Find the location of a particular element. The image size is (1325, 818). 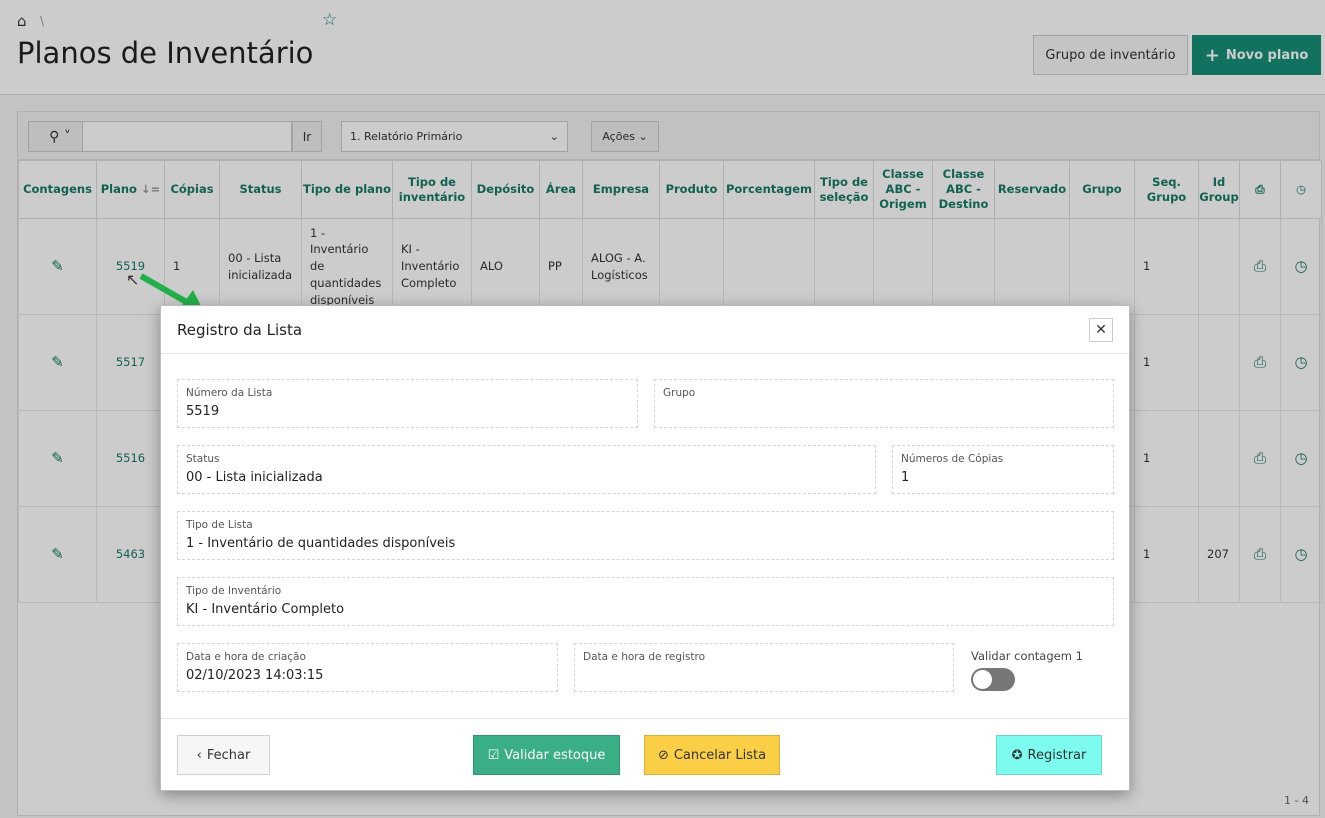

register-date-field: Data e hora de registro is located at coordinates (764, 667).